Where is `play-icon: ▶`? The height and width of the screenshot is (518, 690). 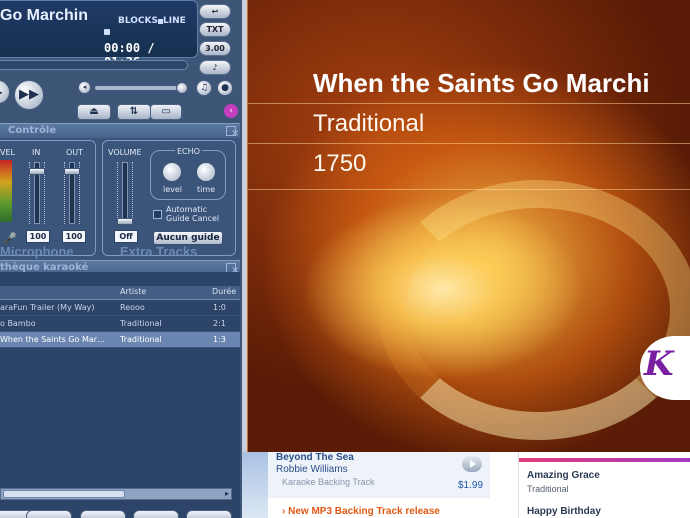
play-icon: ▶ is located at coordinates (1, 92).